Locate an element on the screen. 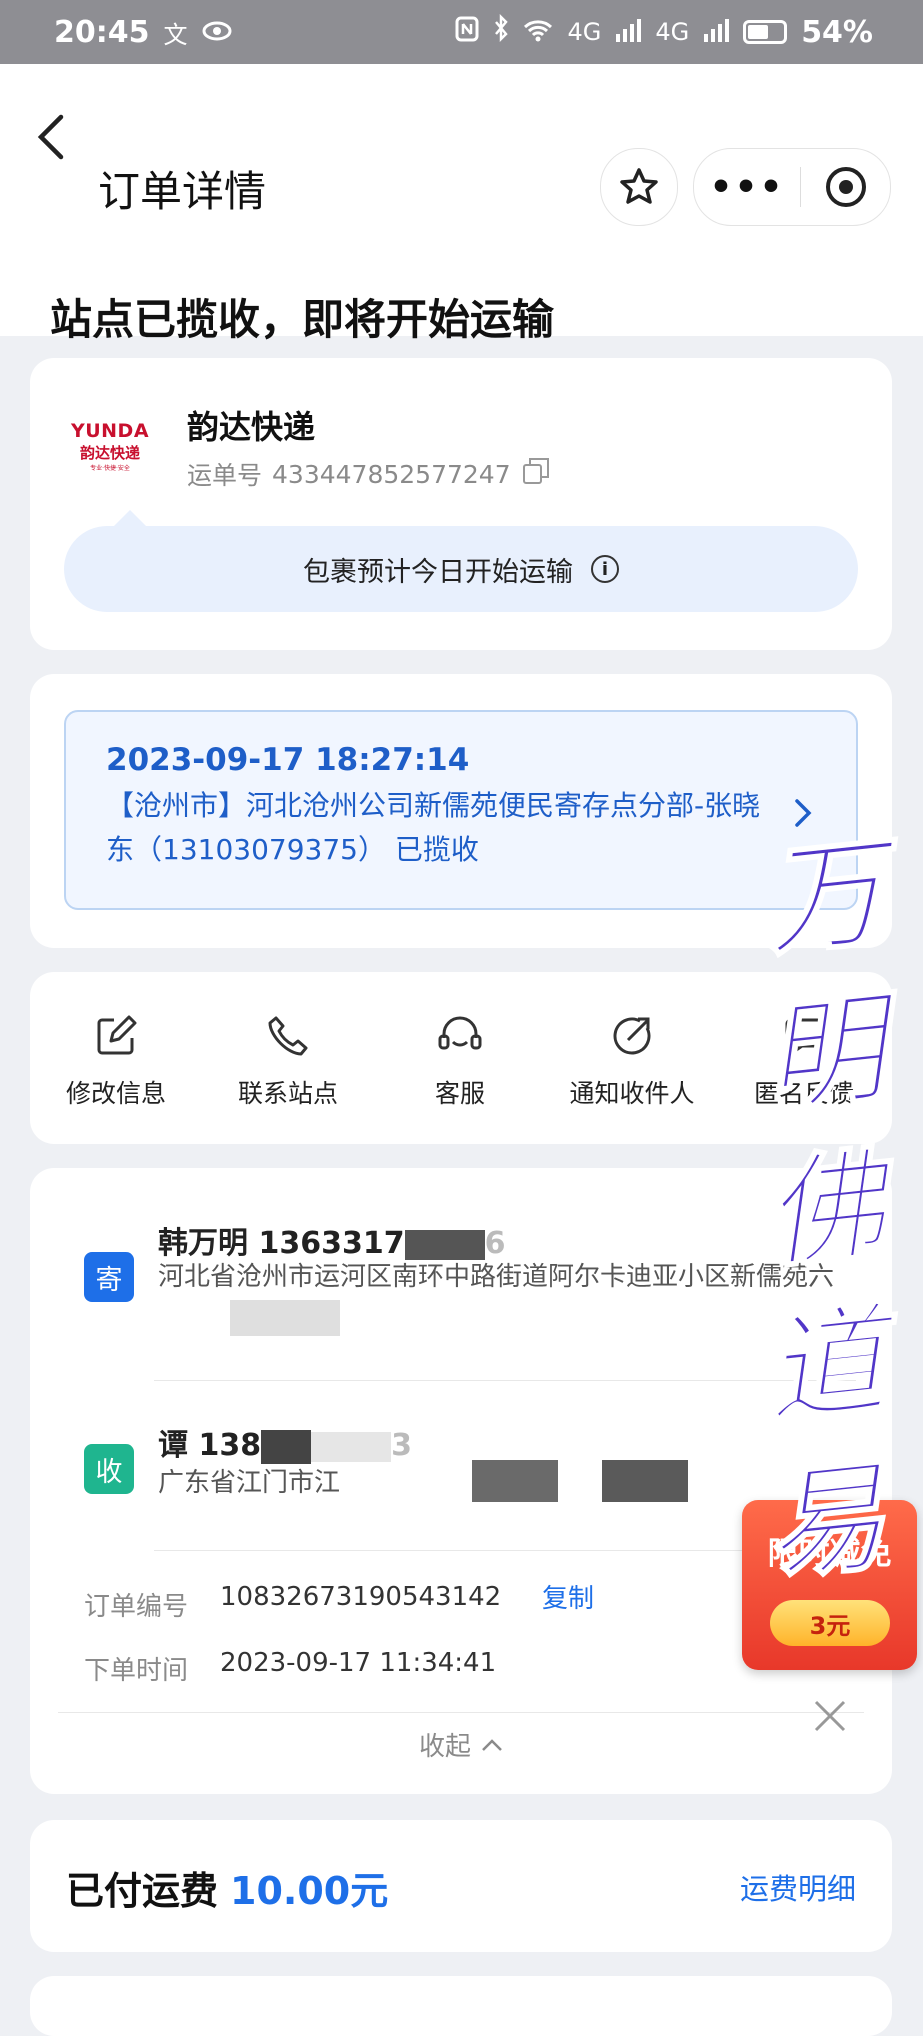 The width and height of the screenshot is (923, 2036). fee-row: 已付运费 10.00元 is located at coordinates (227, 1887).